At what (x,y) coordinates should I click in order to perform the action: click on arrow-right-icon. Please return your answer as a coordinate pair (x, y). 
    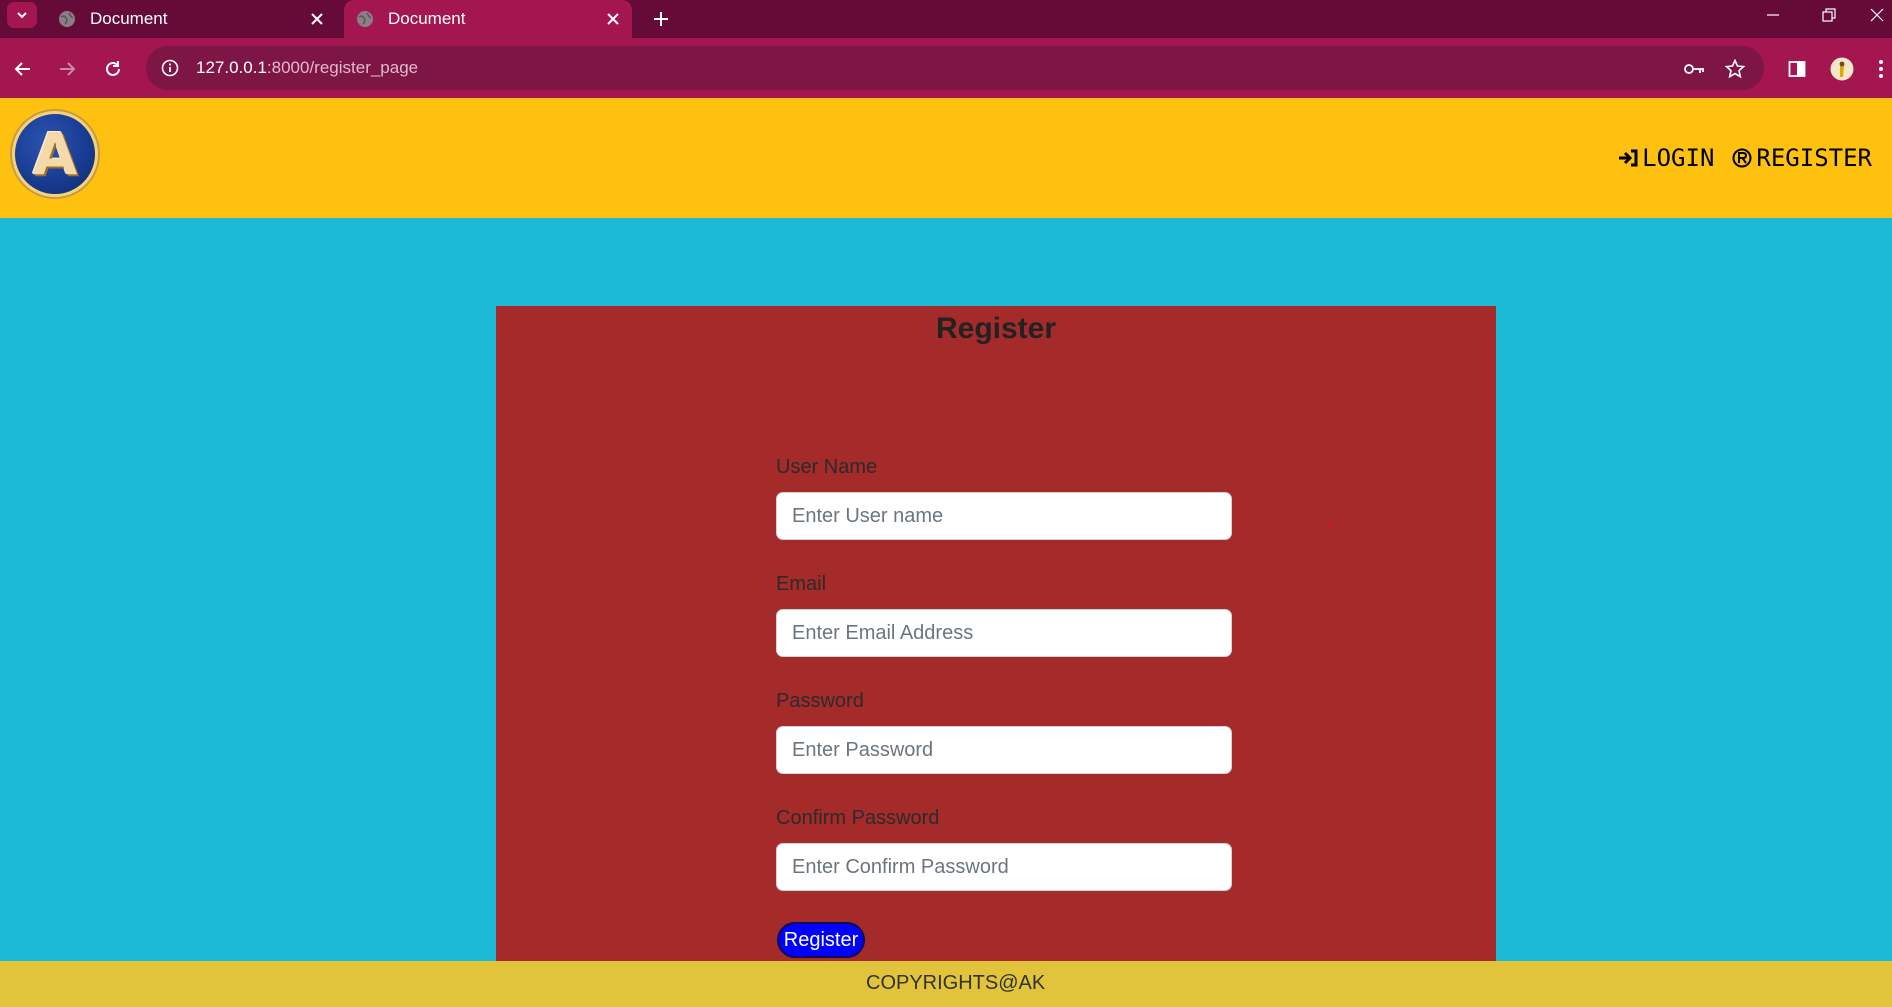
    Looking at the image, I should click on (68, 69).